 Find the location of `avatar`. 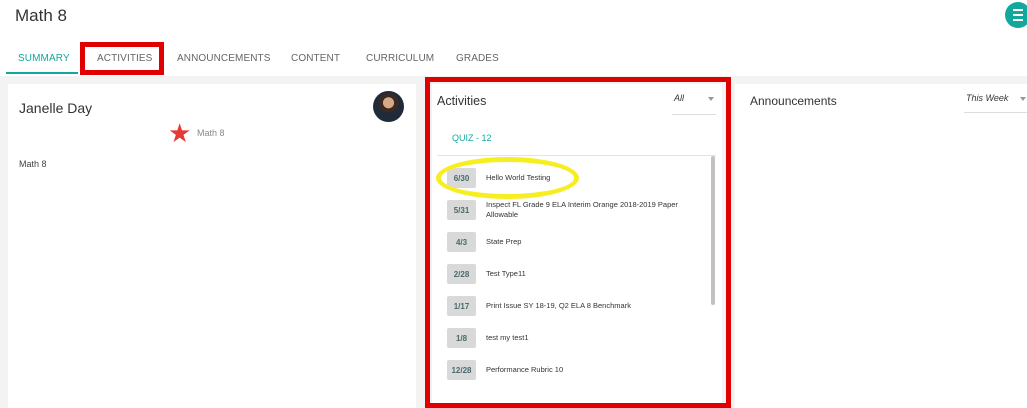

avatar is located at coordinates (388, 106).